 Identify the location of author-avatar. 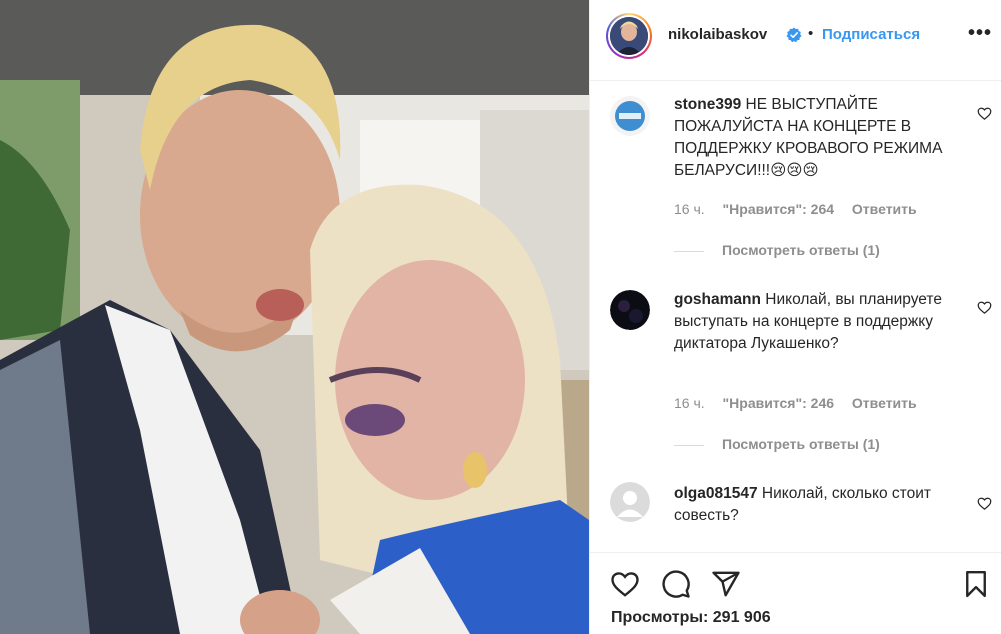
(629, 36).